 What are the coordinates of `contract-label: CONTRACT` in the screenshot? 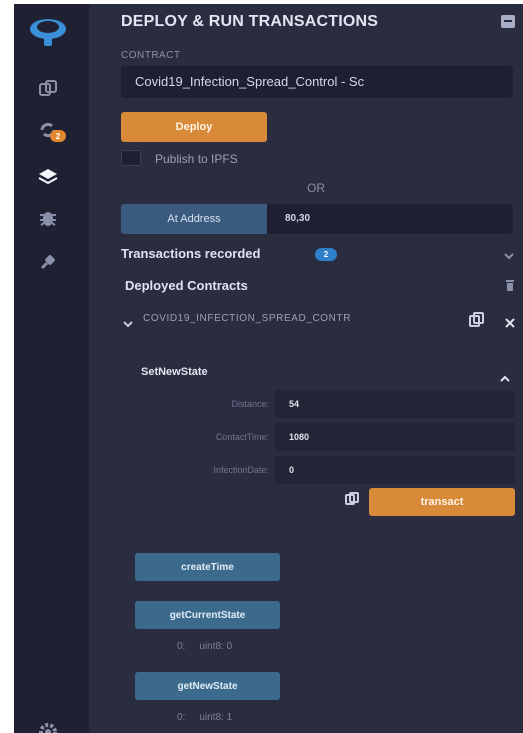 It's located at (151, 55).